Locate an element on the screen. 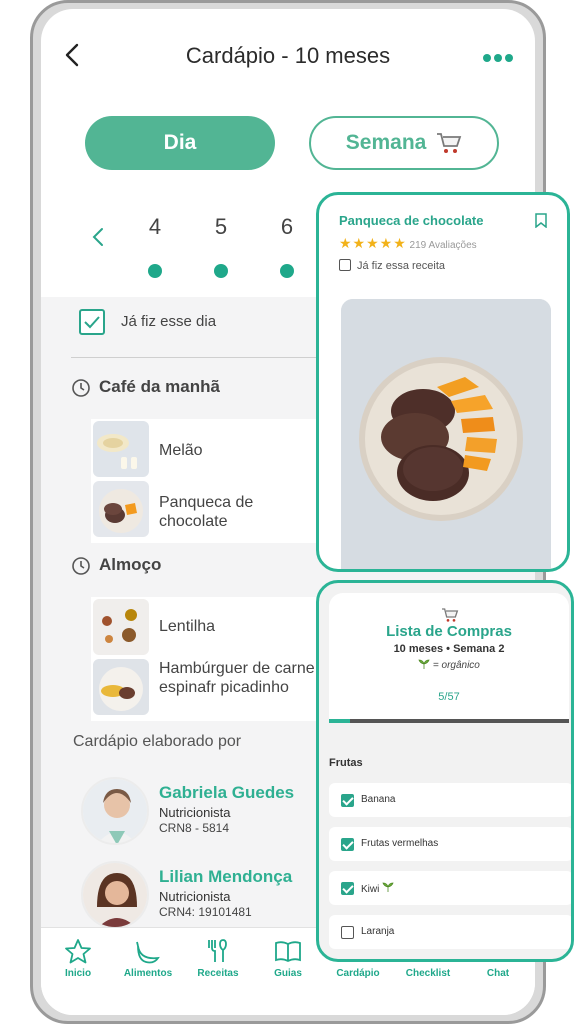 The image size is (576, 1024). day-item: 6 is located at coordinates (287, 246).